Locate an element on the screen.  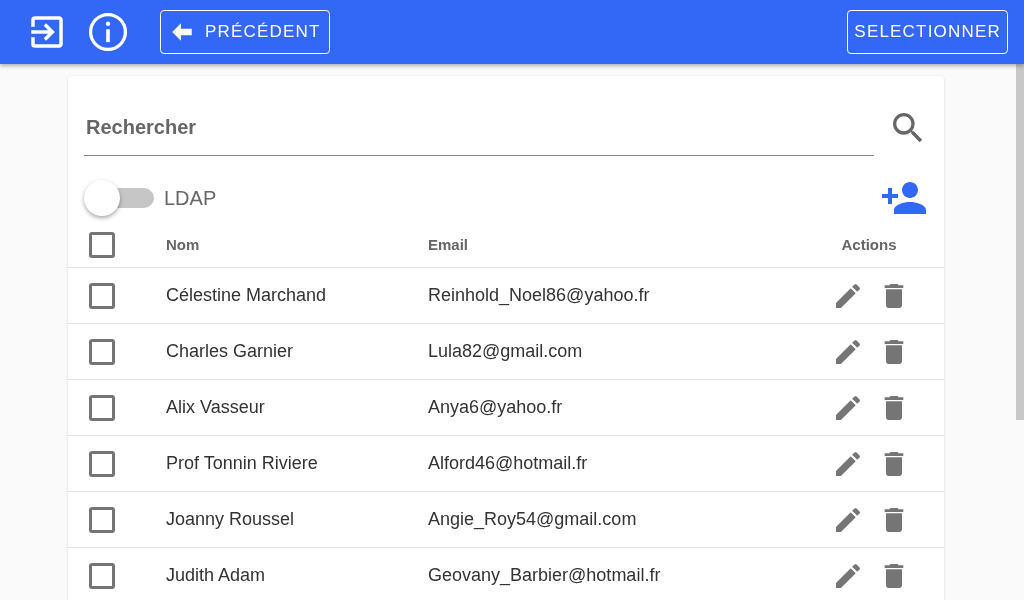
name-cell-text: Joanny Roussel is located at coordinates (231, 519).